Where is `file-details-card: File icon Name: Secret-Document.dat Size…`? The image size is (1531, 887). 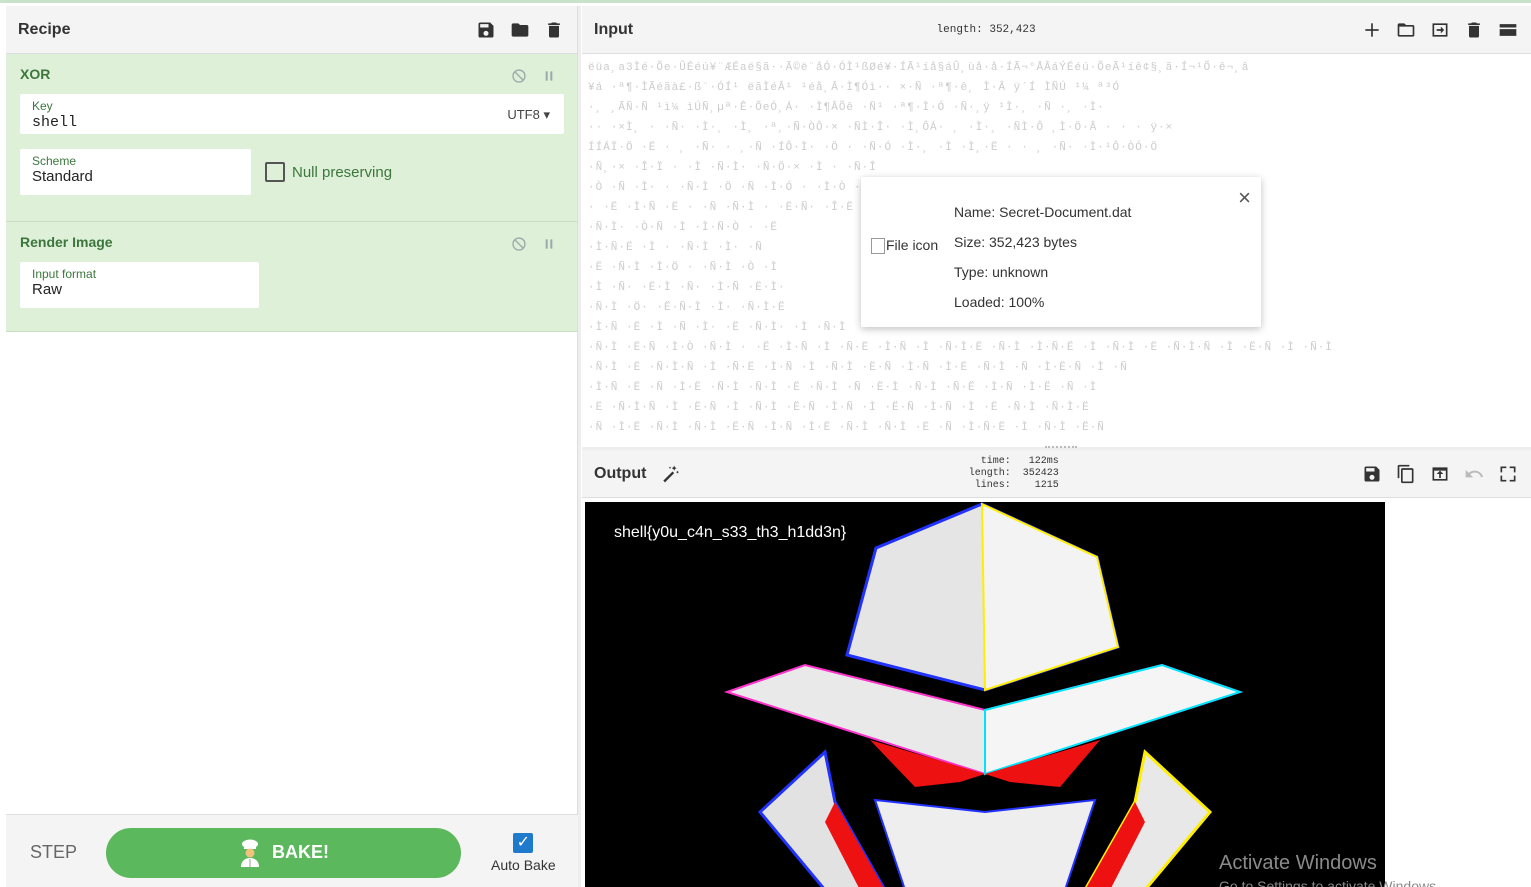
file-details-card: File icon Name: Secret-Document.dat Size… is located at coordinates (1061, 252).